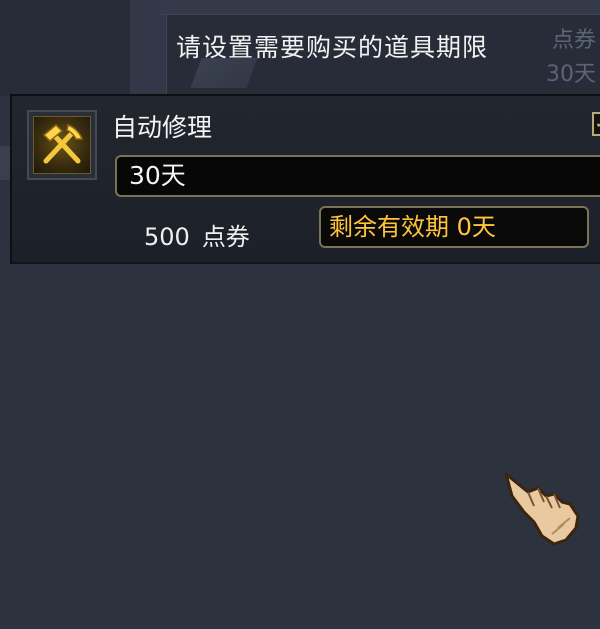 The height and width of the screenshot is (629, 600). Describe the element at coordinates (454, 227) in the screenshot. I see `remaining-validity: 剩余有效期 0天` at that location.